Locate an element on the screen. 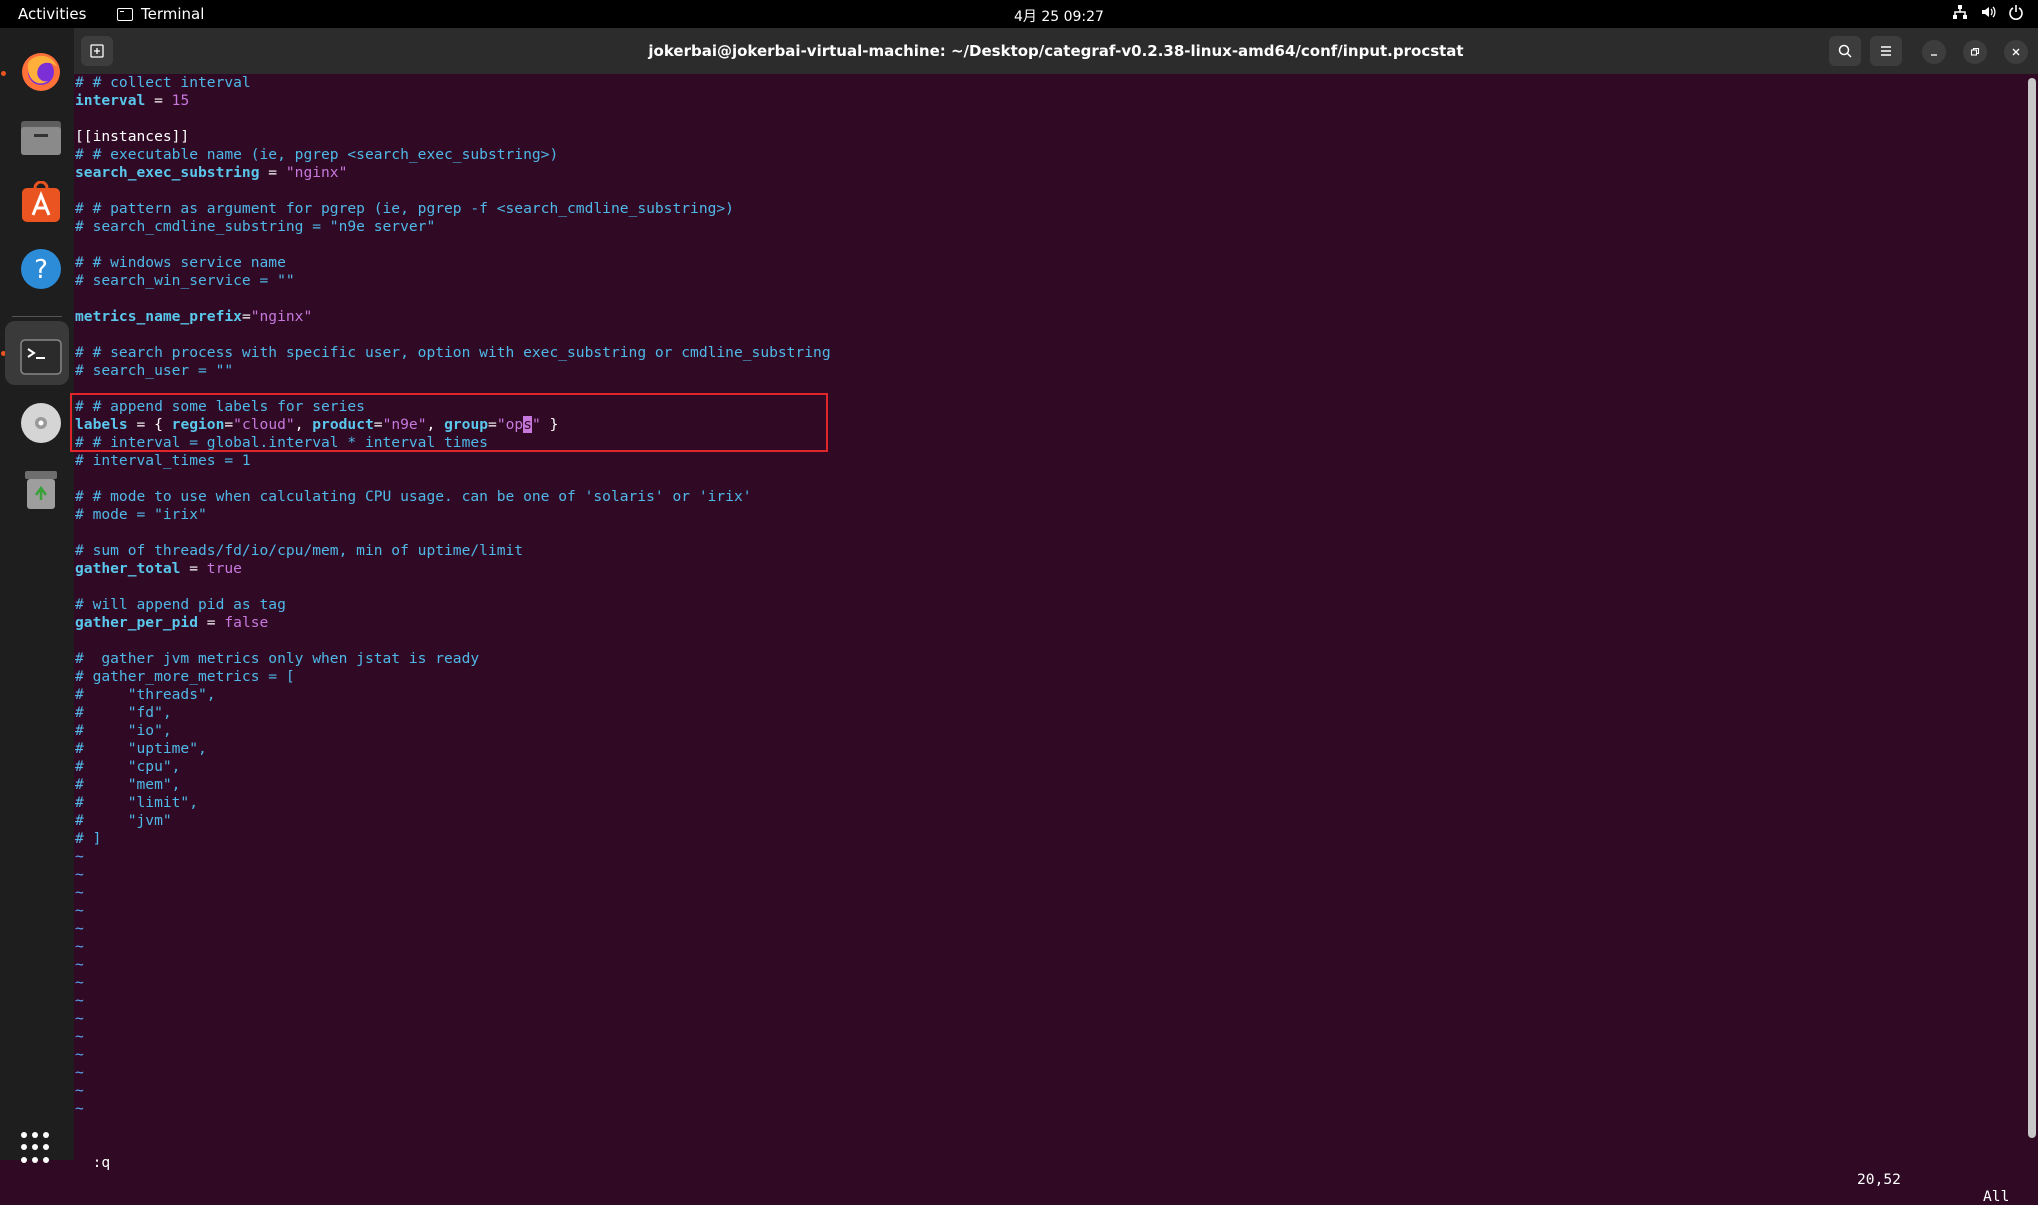  search-button is located at coordinates (1845, 51).